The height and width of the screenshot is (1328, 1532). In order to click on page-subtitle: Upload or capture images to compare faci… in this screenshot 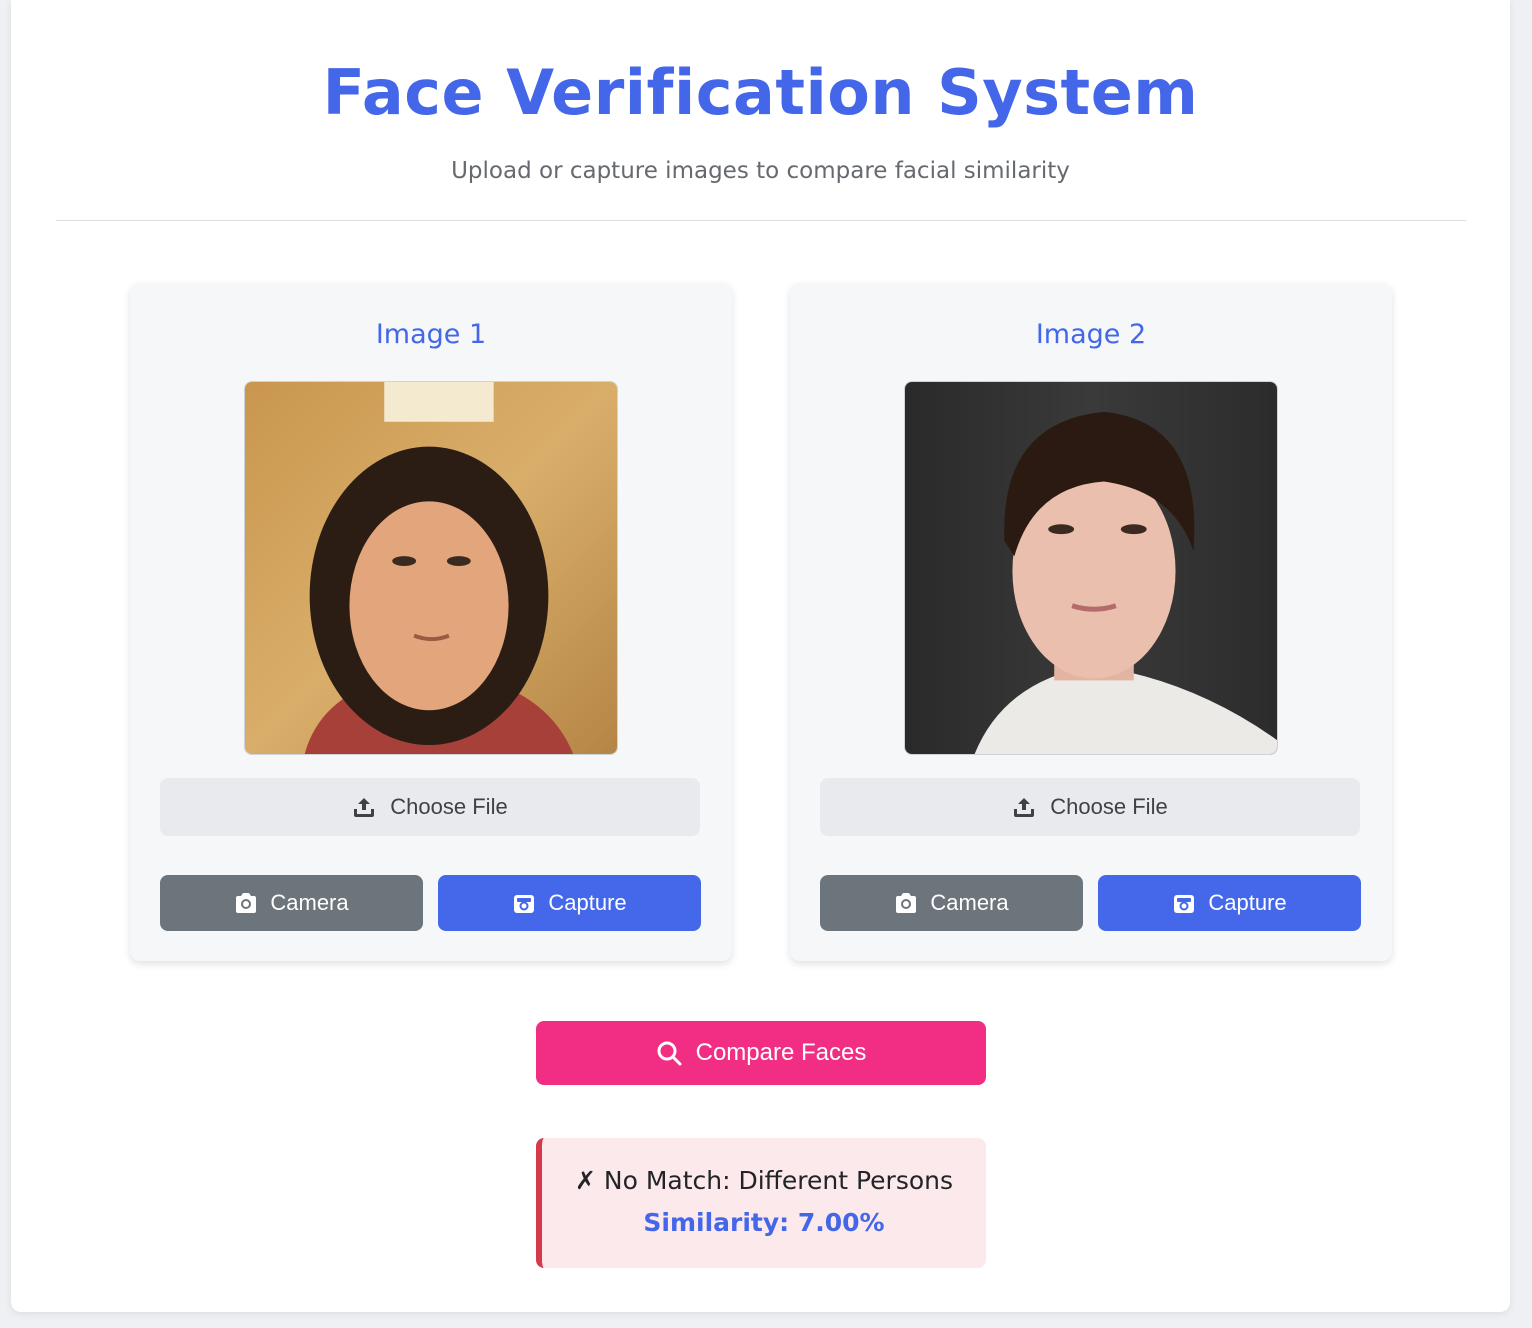, I will do `click(760, 171)`.